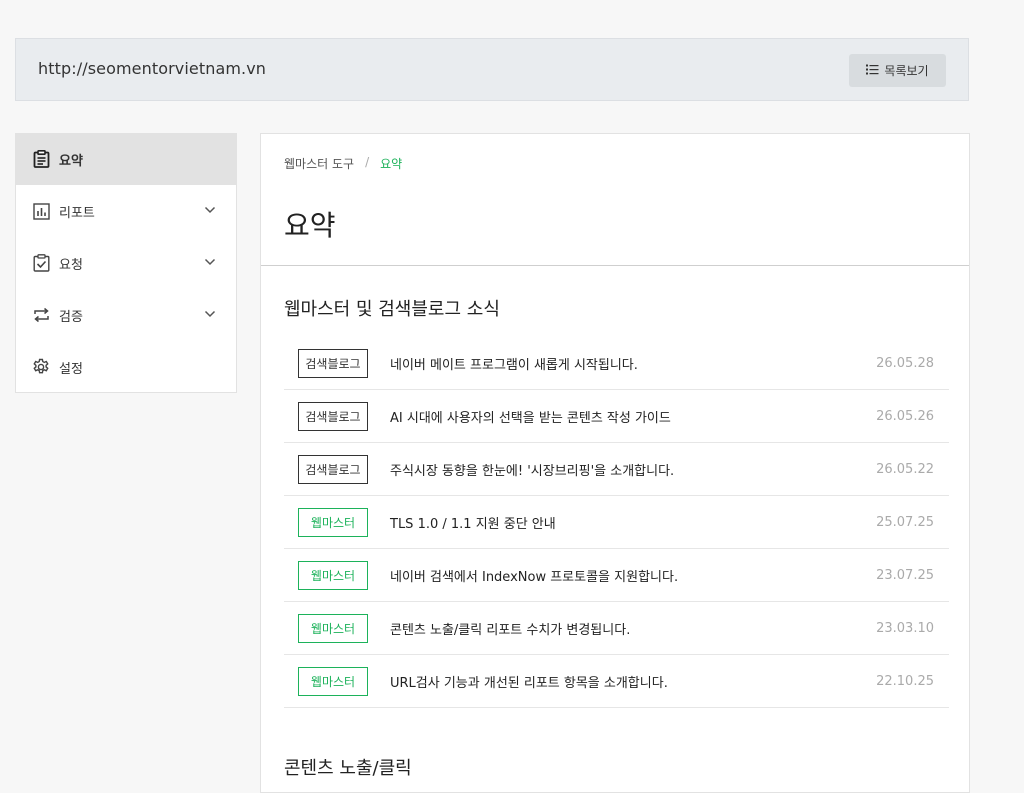 Image resolution: width=1024 pixels, height=793 pixels. What do you see at coordinates (532, 469) in the screenshot?
I see `news-title-link: 주식시장 동향을 한눈에! '시장브리핑'을 소개합니다.` at bounding box center [532, 469].